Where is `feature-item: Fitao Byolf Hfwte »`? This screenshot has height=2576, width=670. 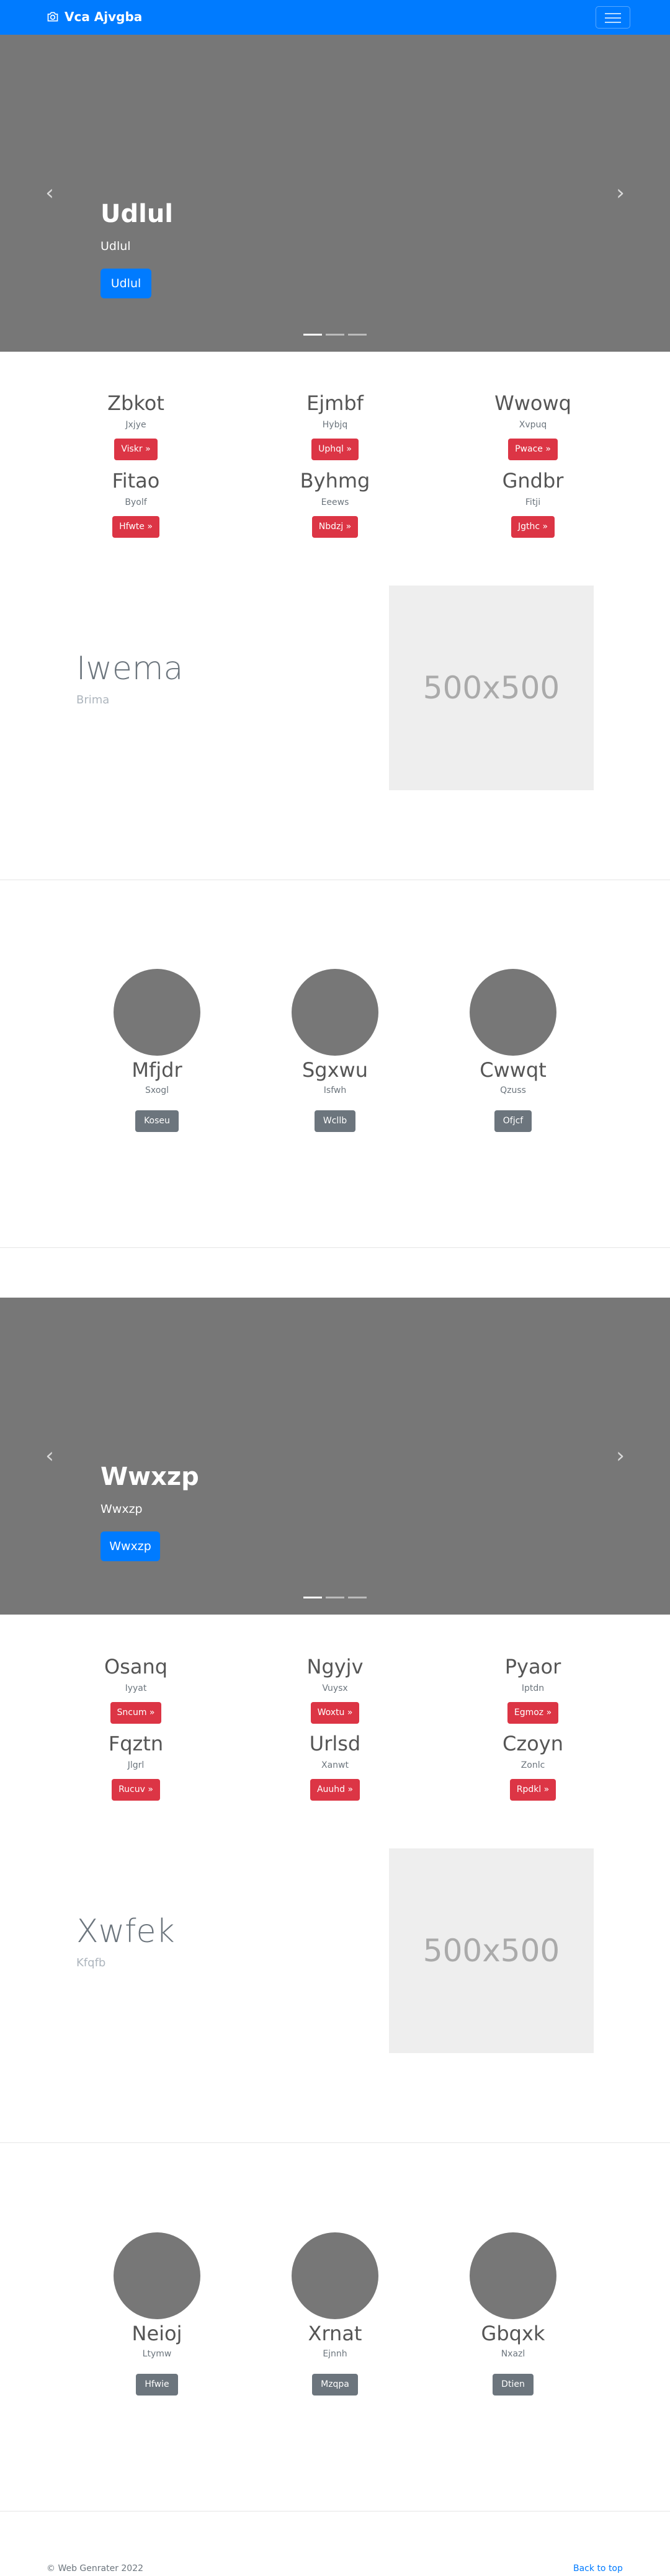
feature-item: Fitao Byolf Hfwte » is located at coordinates (136, 503).